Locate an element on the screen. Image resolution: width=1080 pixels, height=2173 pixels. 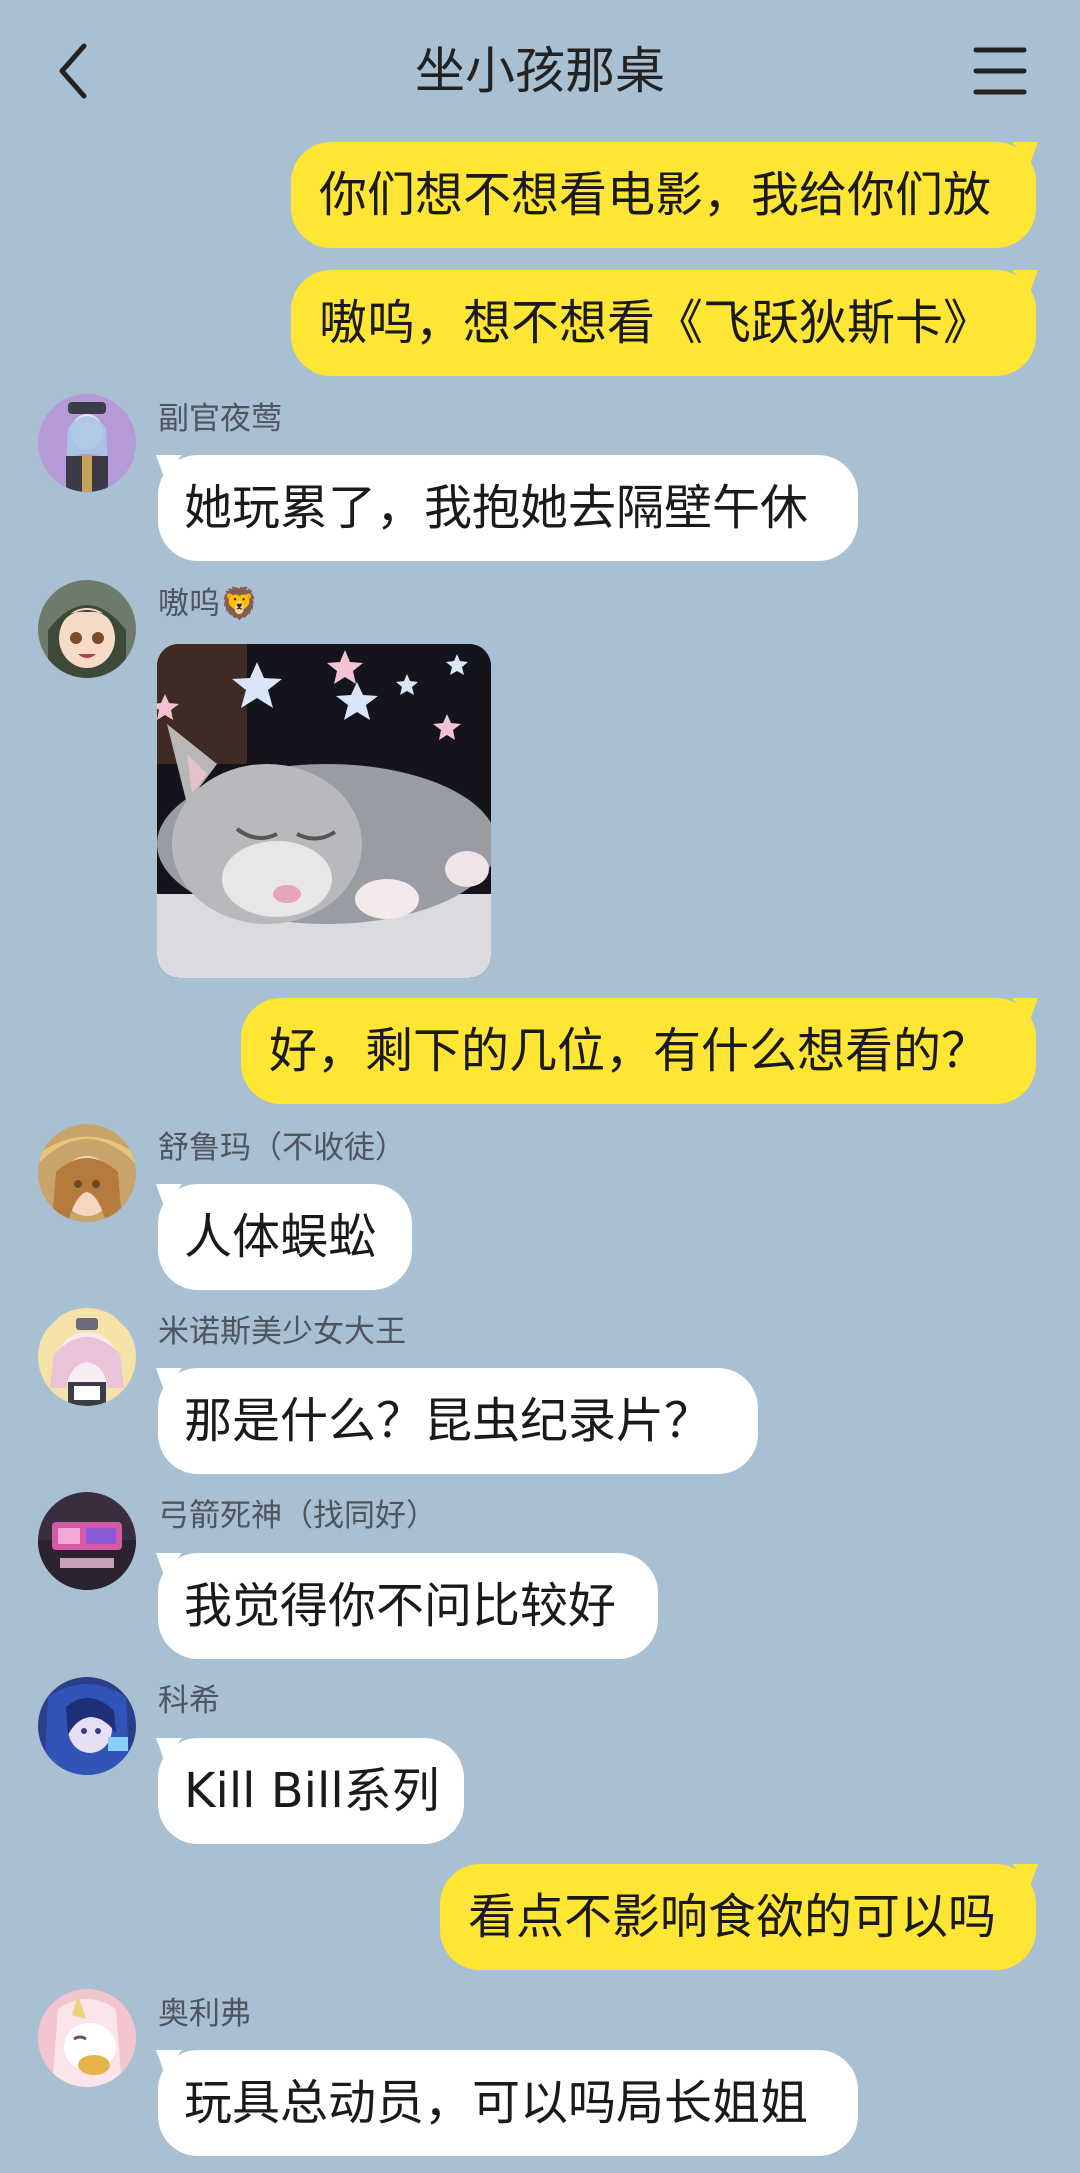
my-message-bubble: 好，剩下的几位，有什么想看的？ is located at coordinates (639, 1051).